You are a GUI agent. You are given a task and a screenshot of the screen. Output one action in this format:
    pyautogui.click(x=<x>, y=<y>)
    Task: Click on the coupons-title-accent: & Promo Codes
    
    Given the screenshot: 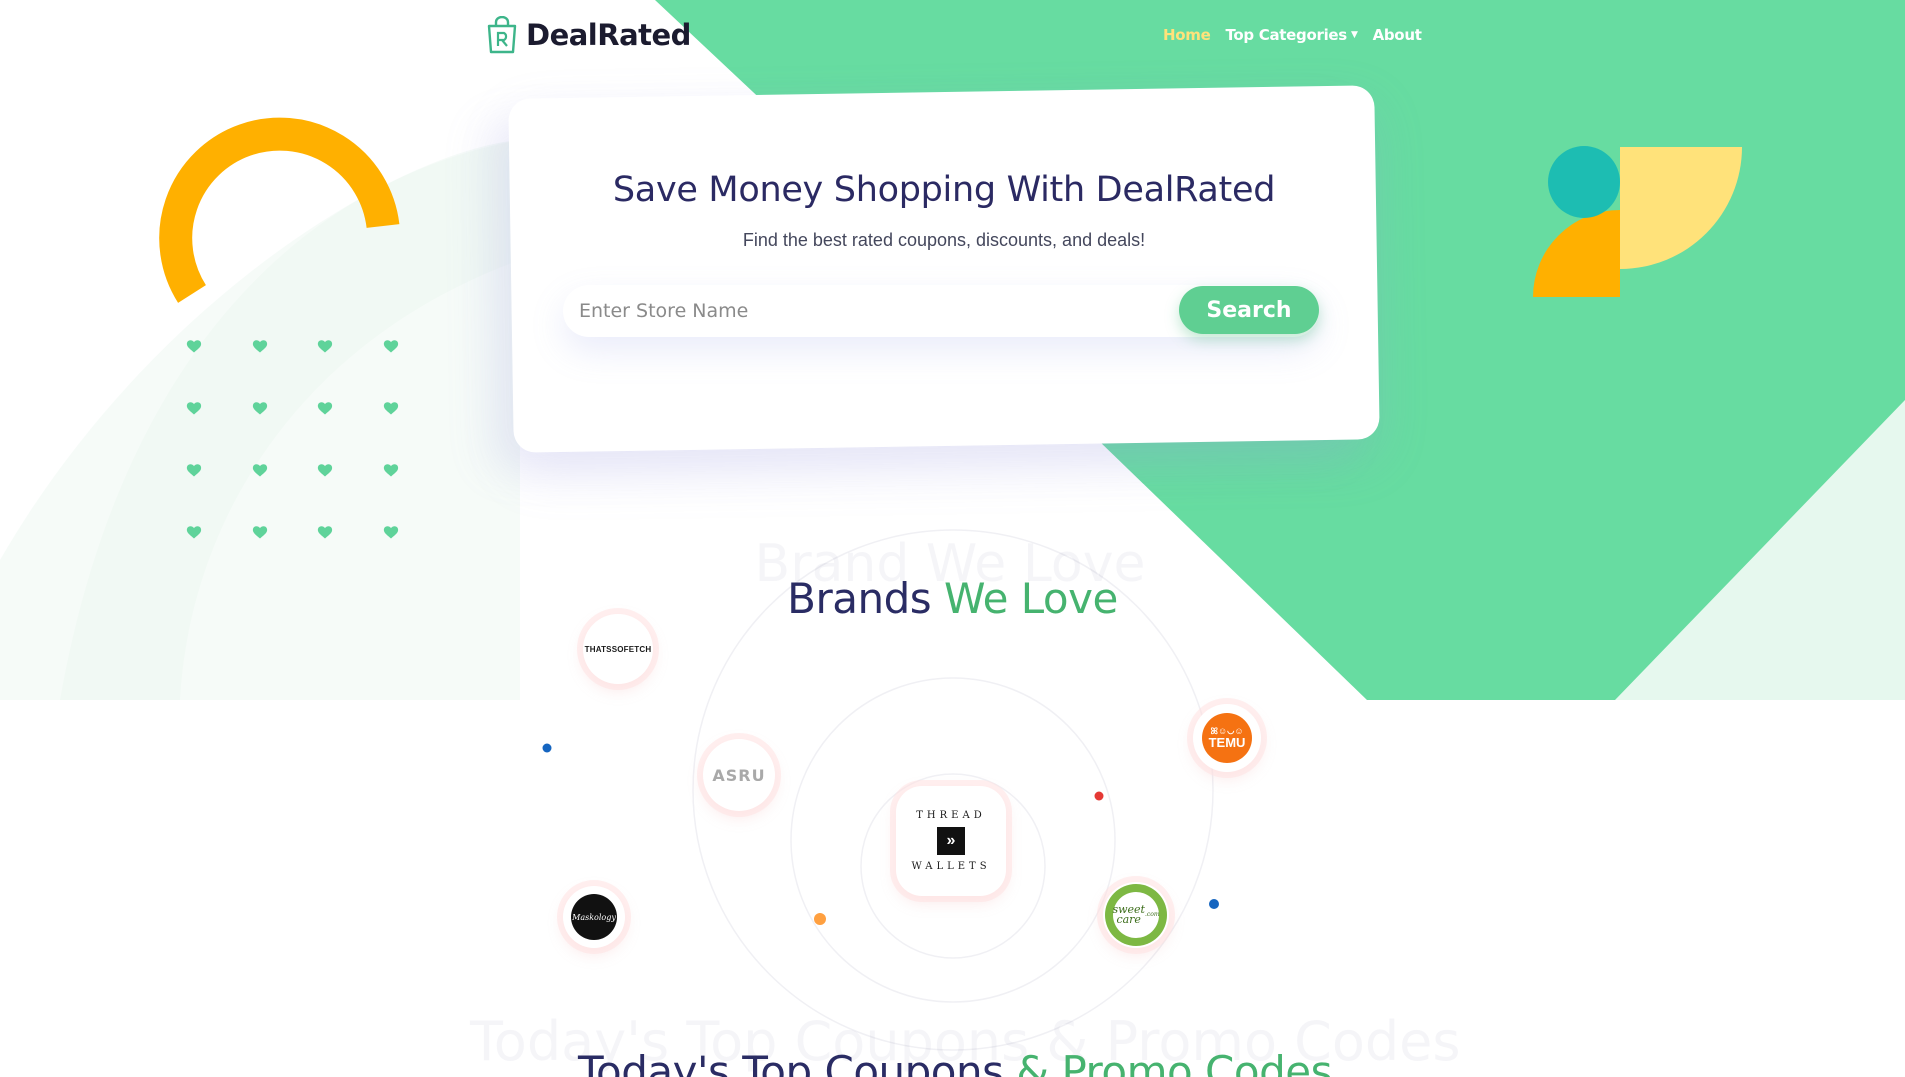 What is the action you would take?
    pyautogui.click(x=1174, y=1062)
    